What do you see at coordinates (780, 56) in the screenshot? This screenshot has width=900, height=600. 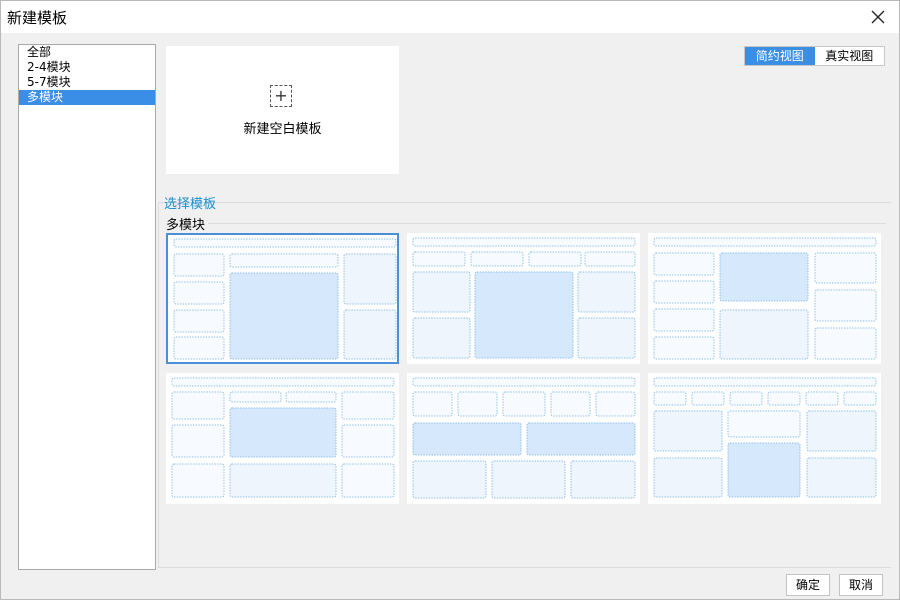 I see `simple-view-button: 简约视图` at bounding box center [780, 56].